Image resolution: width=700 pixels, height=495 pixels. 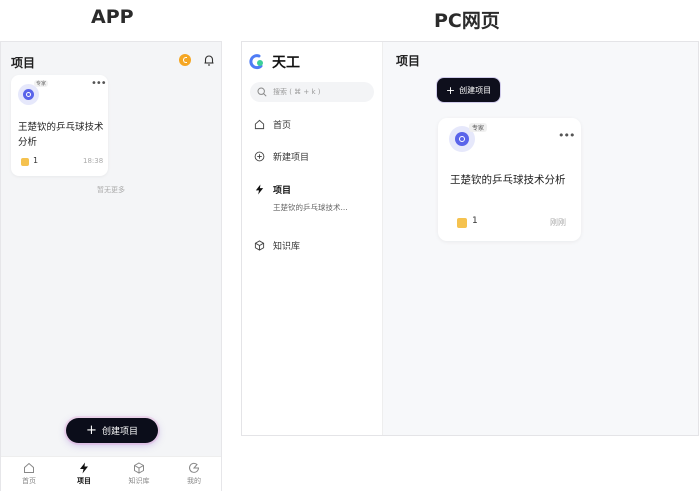 I want to click on bottom-tab-bar: 首页 项目 知识库 我的, so click(x=111, y=474).